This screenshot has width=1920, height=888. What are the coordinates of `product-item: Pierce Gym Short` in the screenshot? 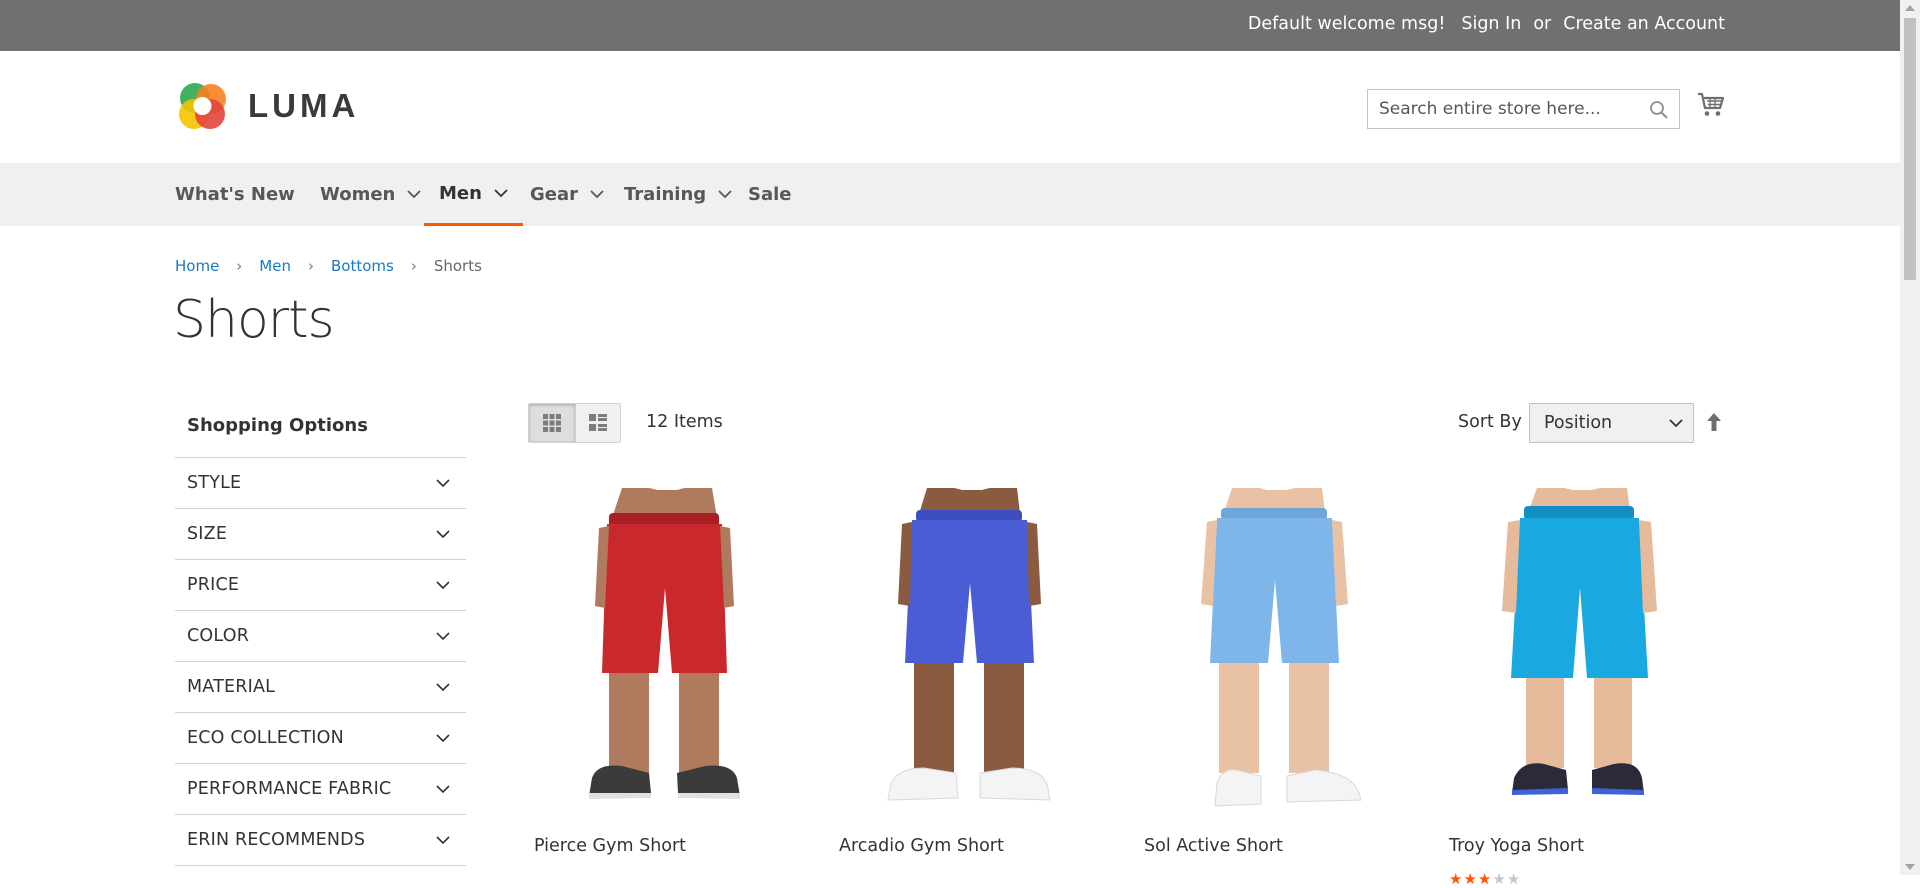 It's located at (664, 672).